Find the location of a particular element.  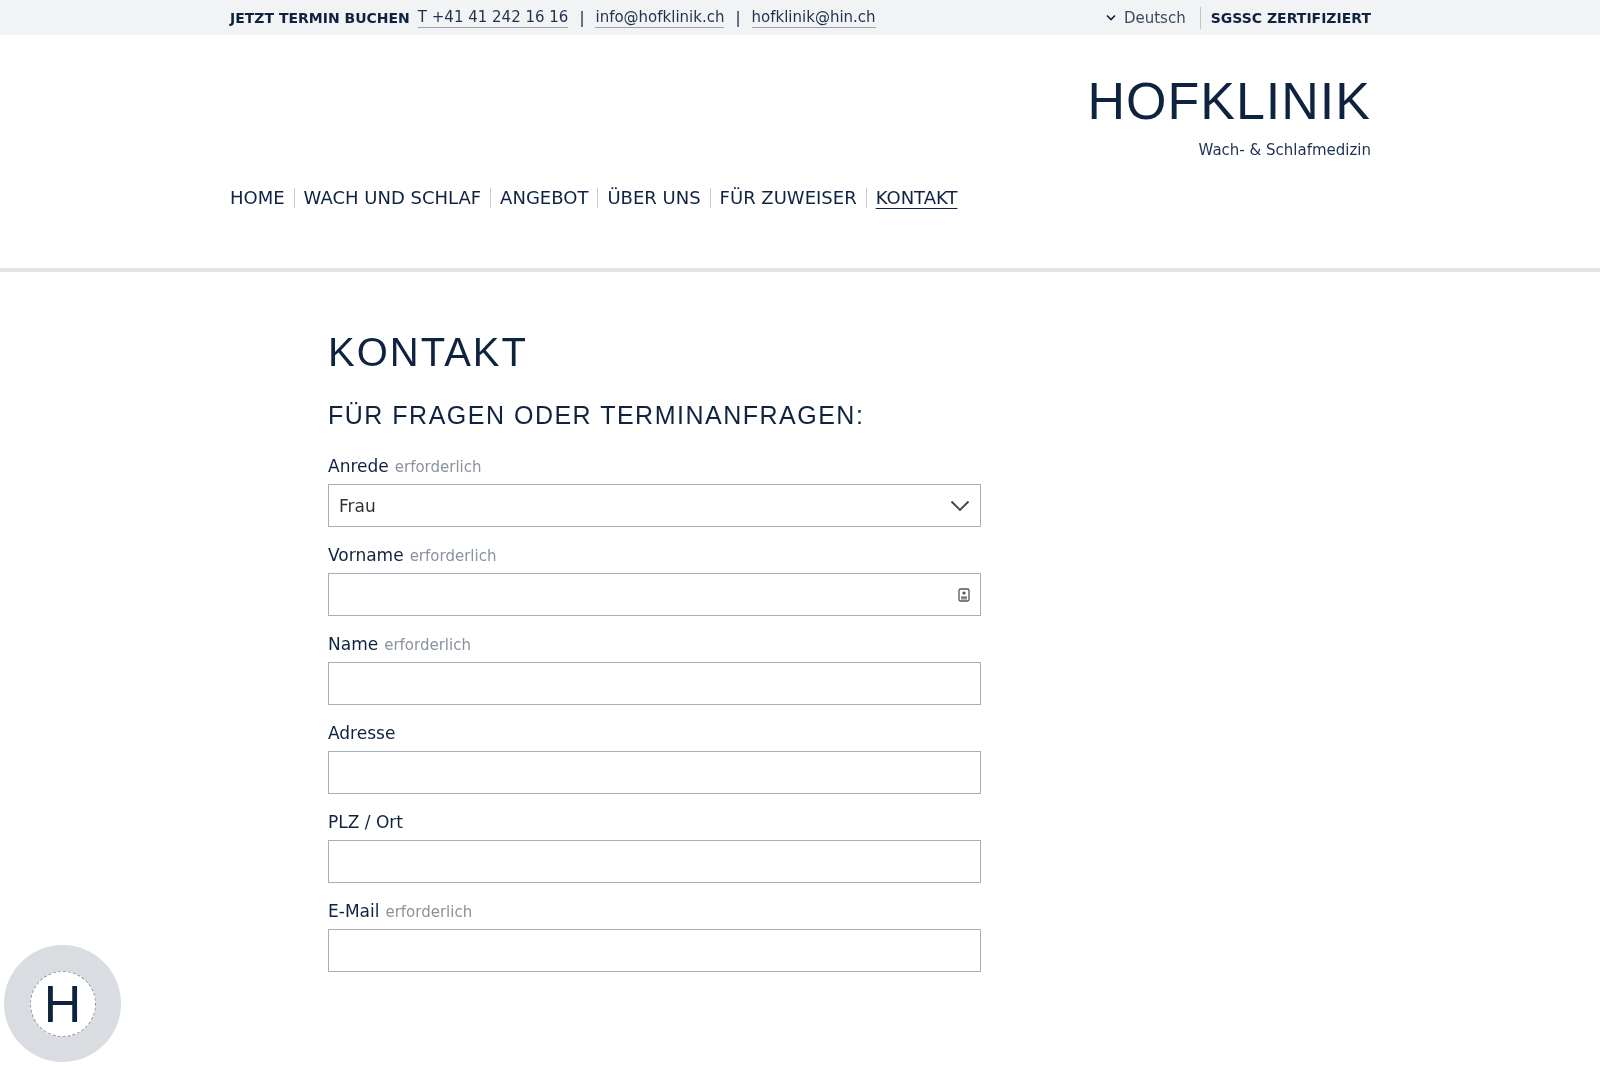

email-link: info@hofklinik.ch is located at coordinates (660, 17).